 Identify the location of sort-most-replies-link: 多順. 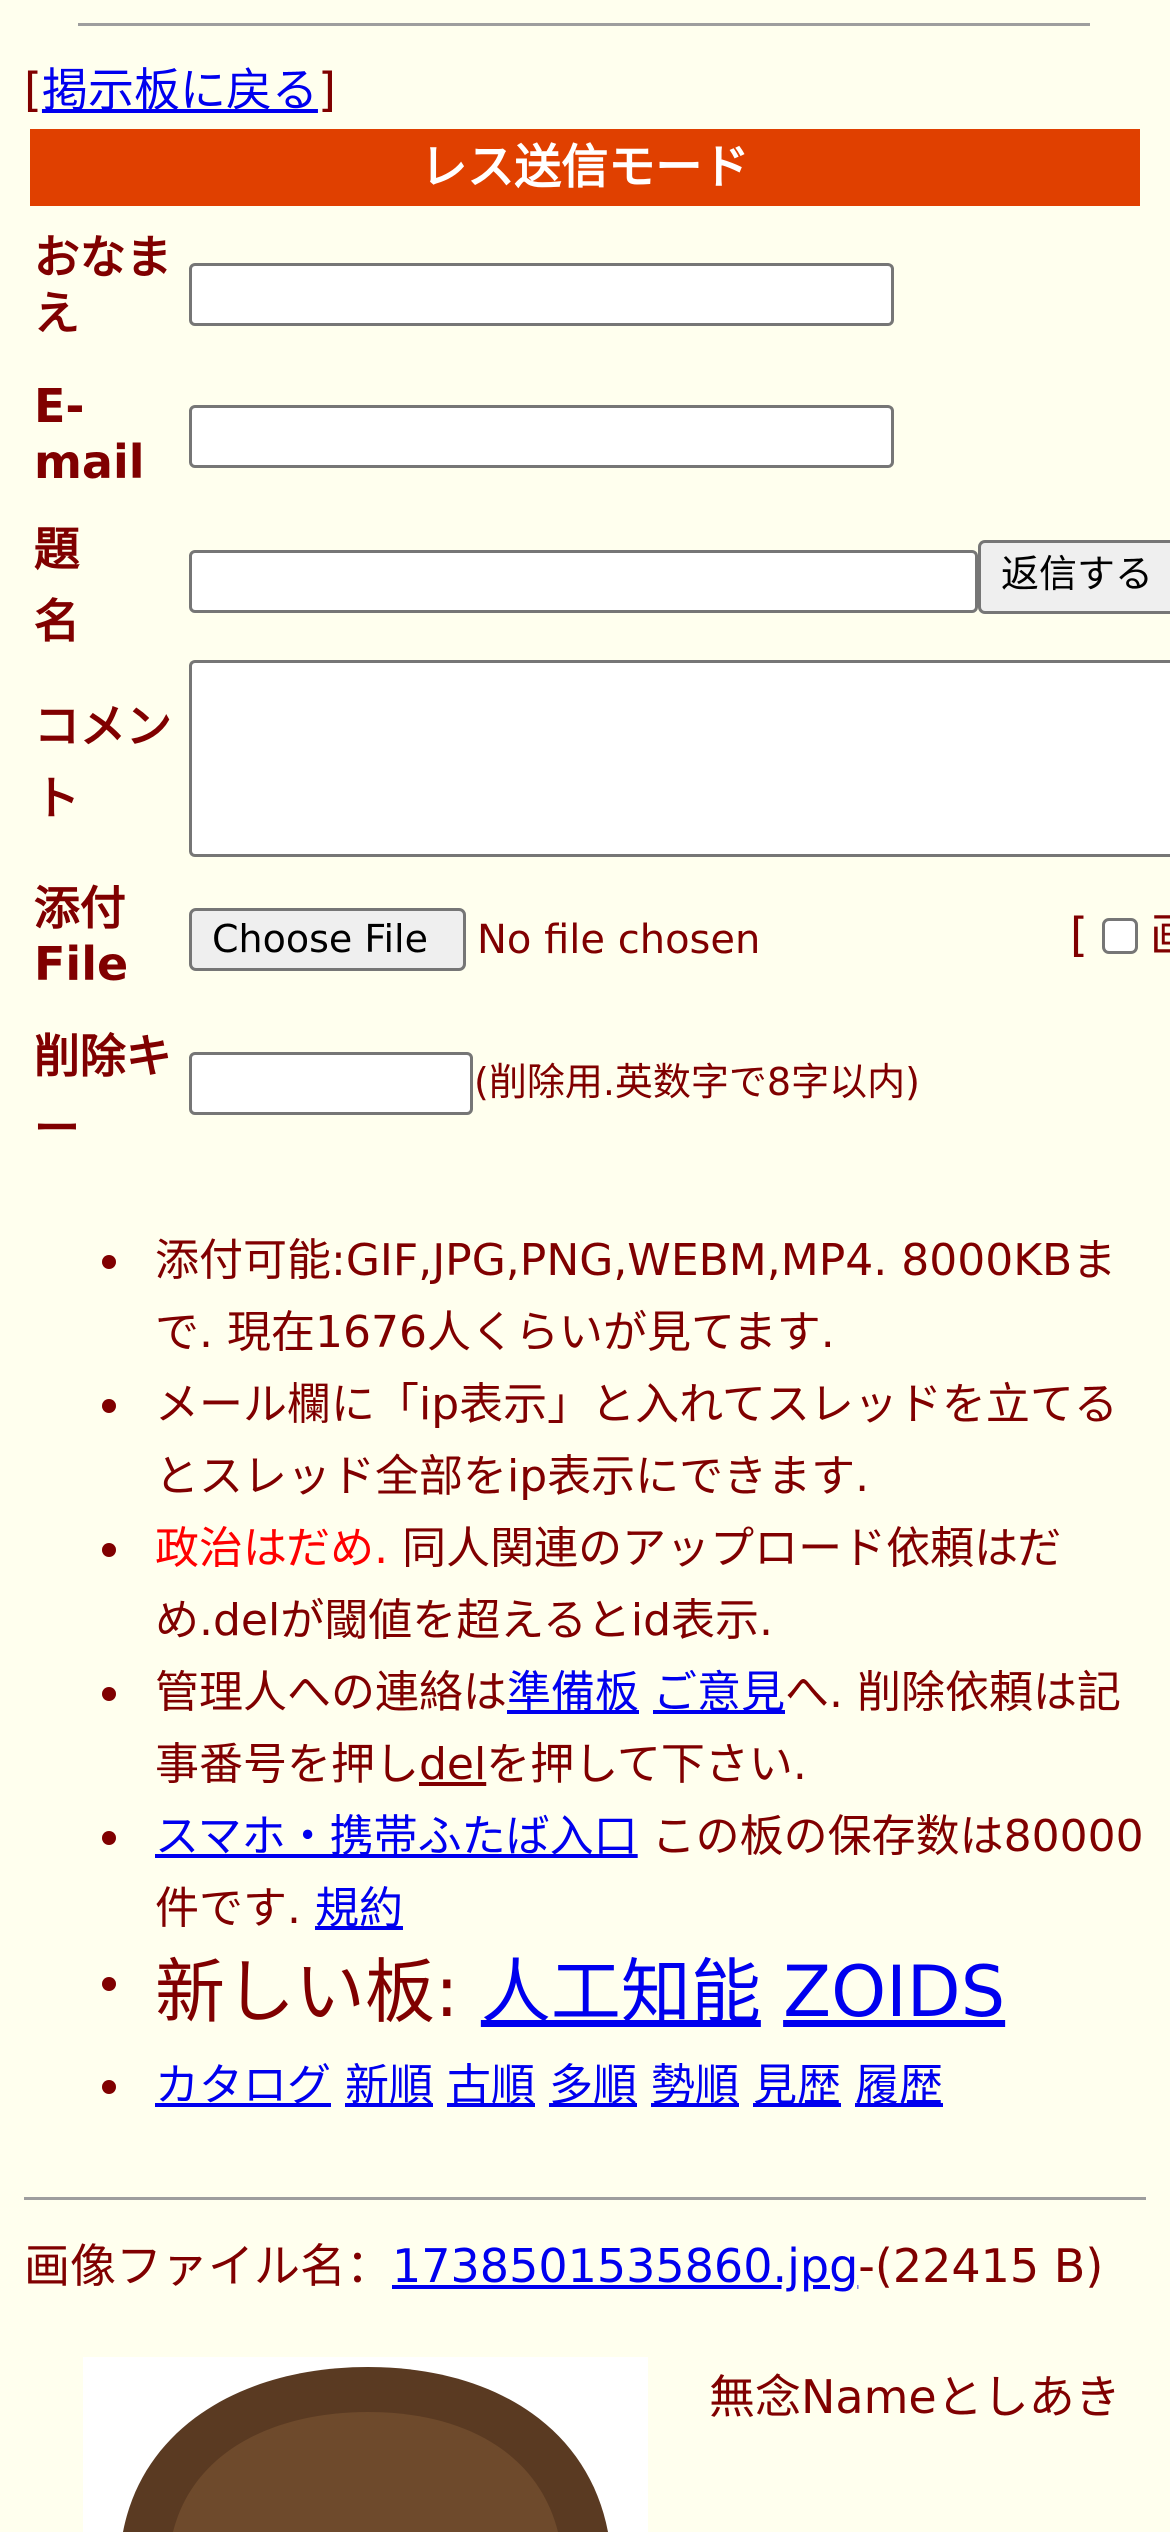
(593, 2085).